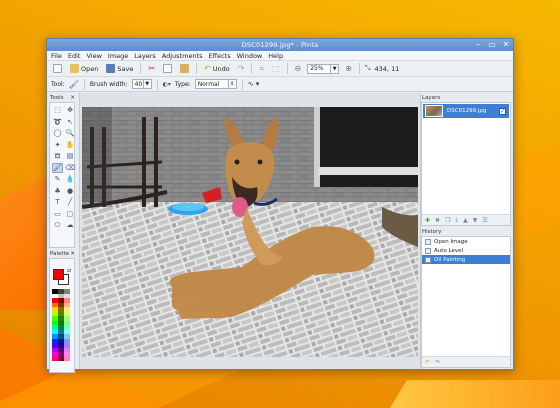 Image resolution: width=560 pixels, height=408 pixels. I want to click on magic-wand-icon: ✦, so click(57, 145).